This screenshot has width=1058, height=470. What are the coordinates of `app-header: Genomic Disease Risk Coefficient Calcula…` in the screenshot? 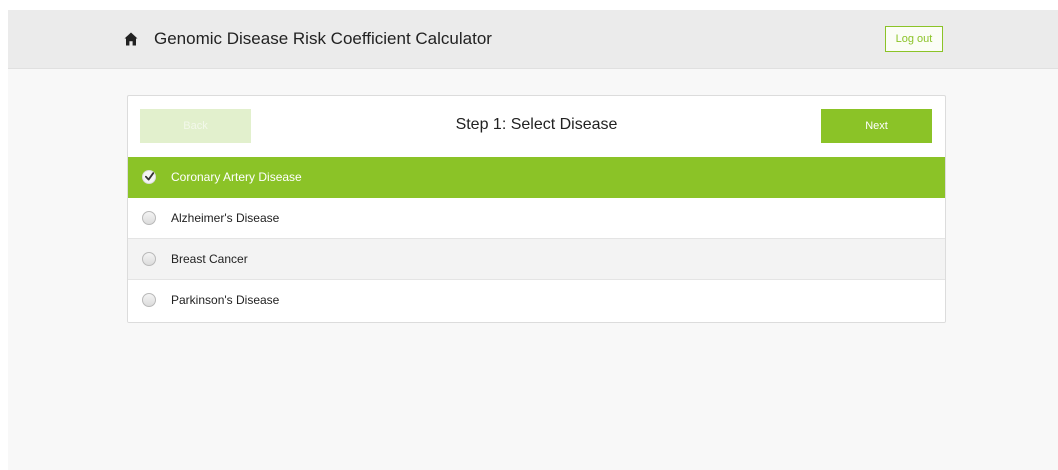 It's located at (533, 39).